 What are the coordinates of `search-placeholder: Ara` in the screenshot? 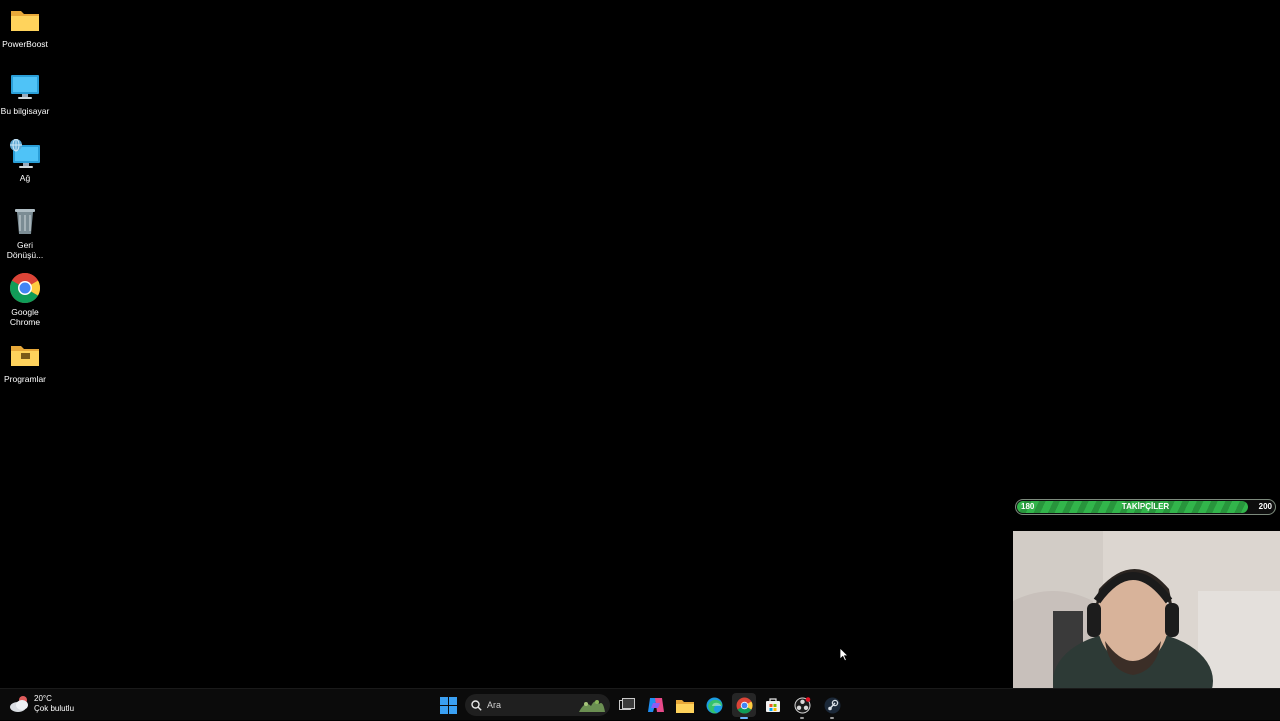 It's located at (494, 705).